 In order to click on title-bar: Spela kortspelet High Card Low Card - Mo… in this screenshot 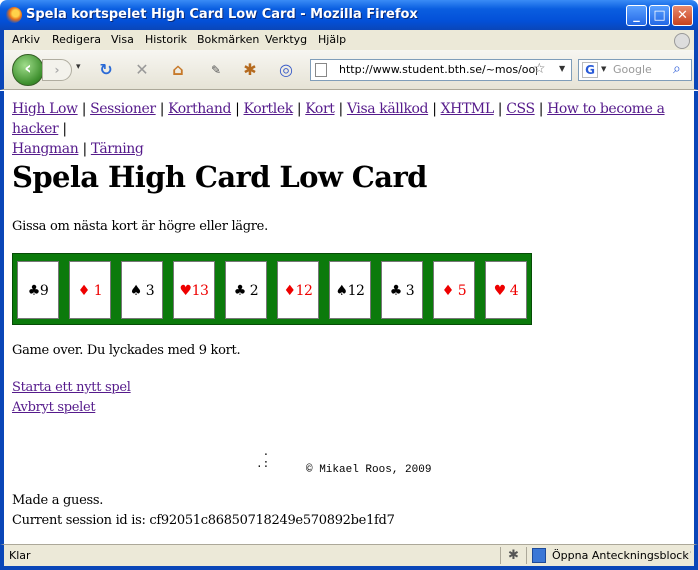, I will do `click(349, 15)`.